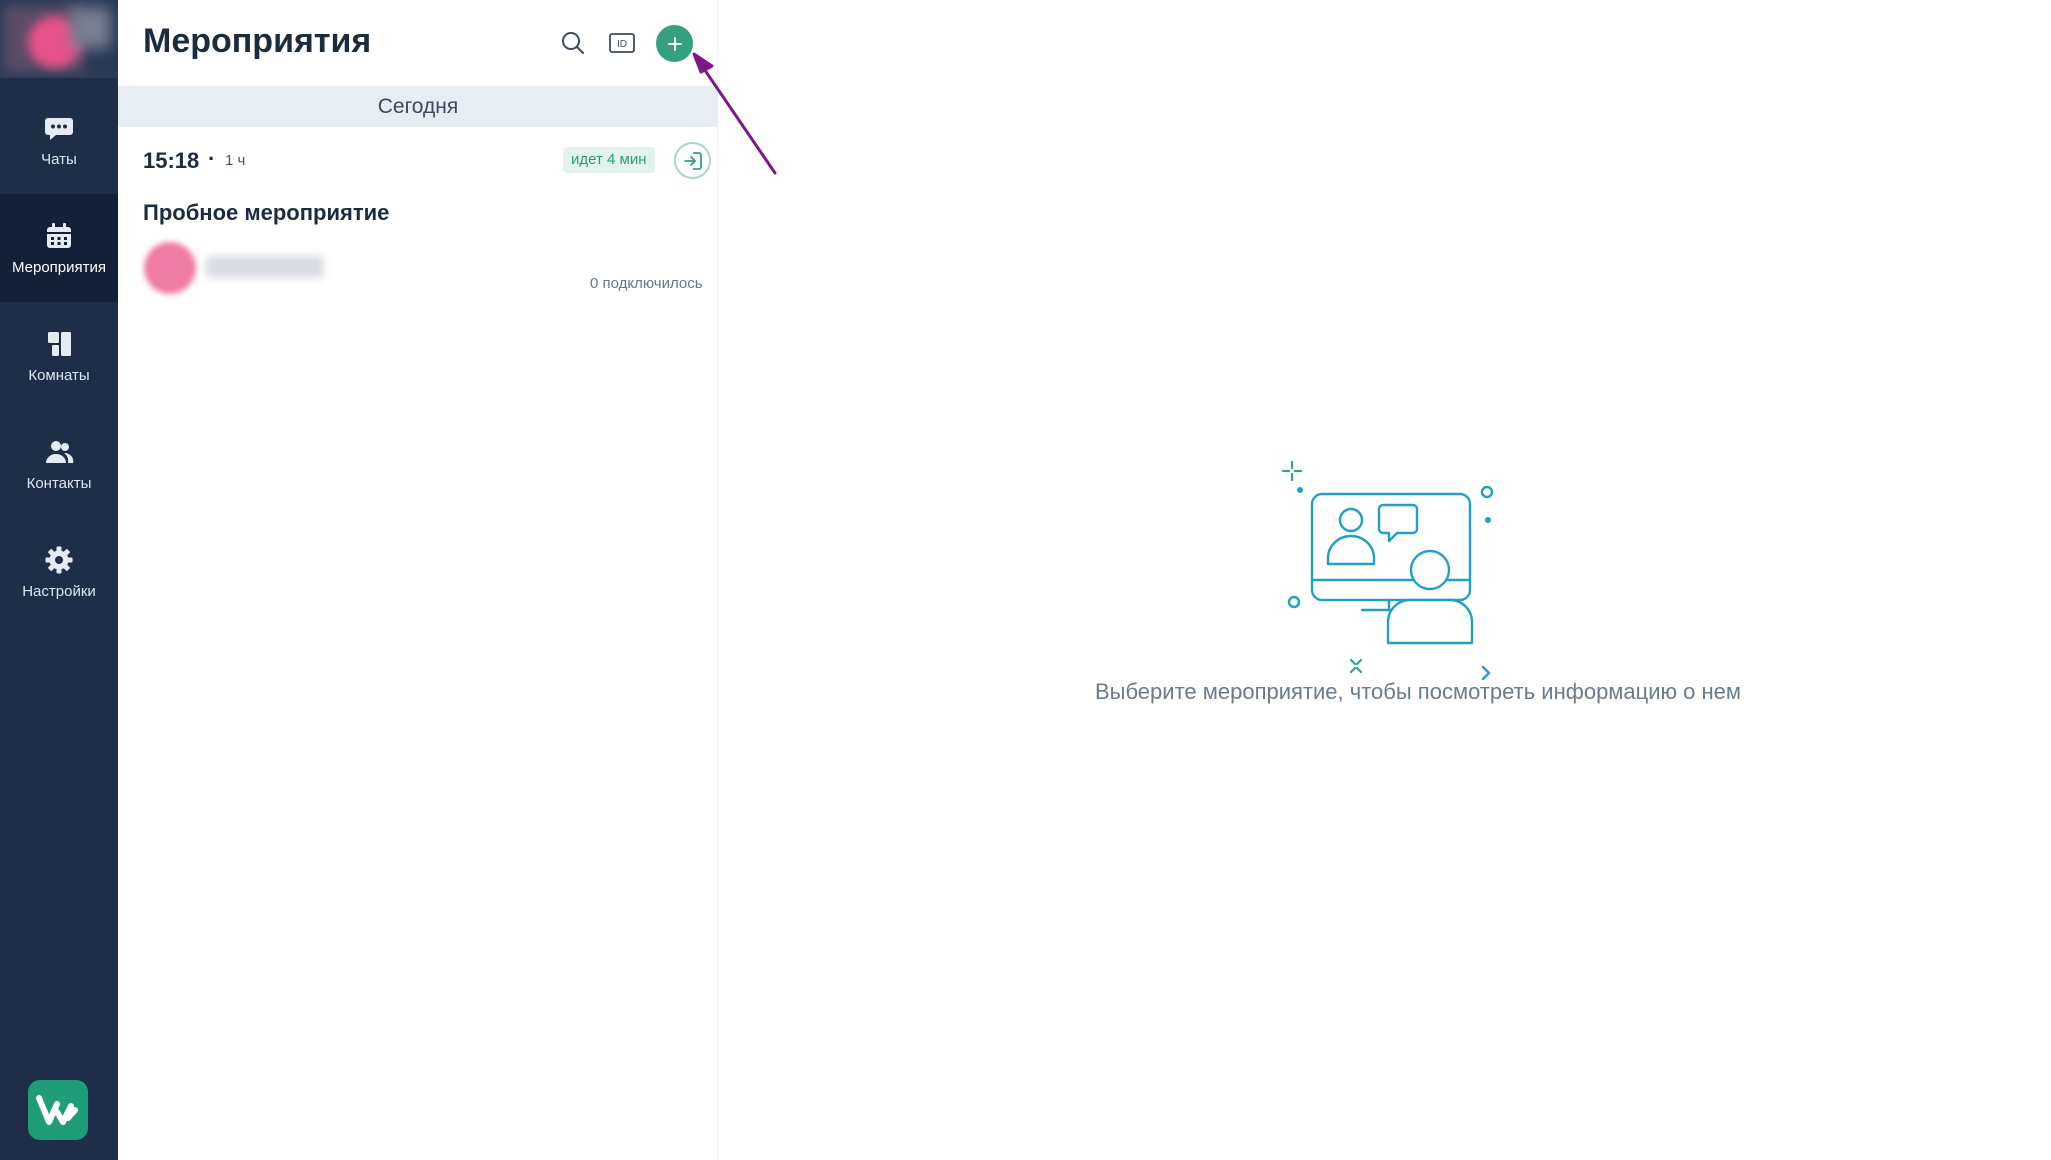 The image size is (2051, 1160). I want to click on user-avatar, so click(59, 39).